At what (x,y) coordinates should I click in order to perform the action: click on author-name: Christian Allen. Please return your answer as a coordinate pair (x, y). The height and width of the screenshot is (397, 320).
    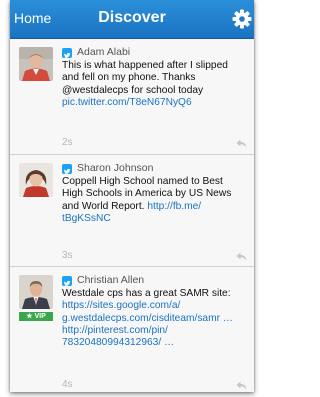
    Looking at the image, I should click on (110, 280).